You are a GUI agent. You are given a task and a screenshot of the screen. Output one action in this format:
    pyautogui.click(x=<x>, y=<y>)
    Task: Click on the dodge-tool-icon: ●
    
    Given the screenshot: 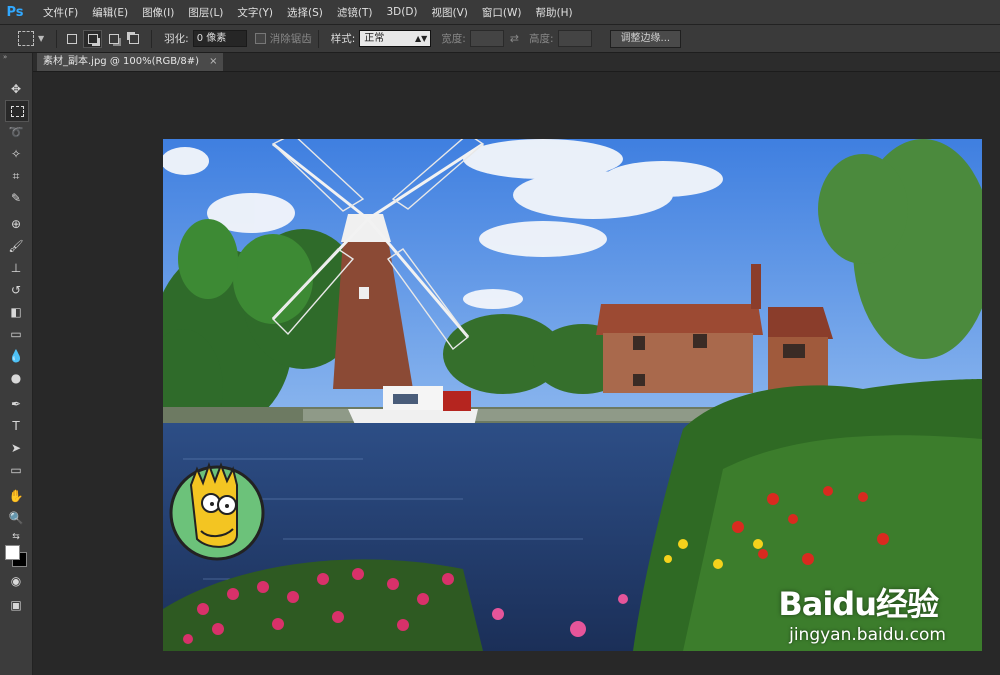 What is the action you would take?
    pyautogui.click(x=16, y=378)
    